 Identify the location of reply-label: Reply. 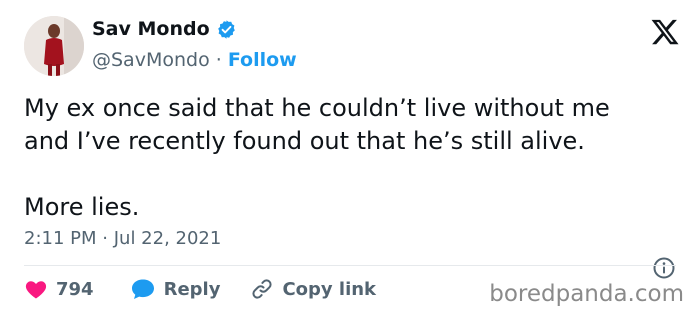
(192, 289).